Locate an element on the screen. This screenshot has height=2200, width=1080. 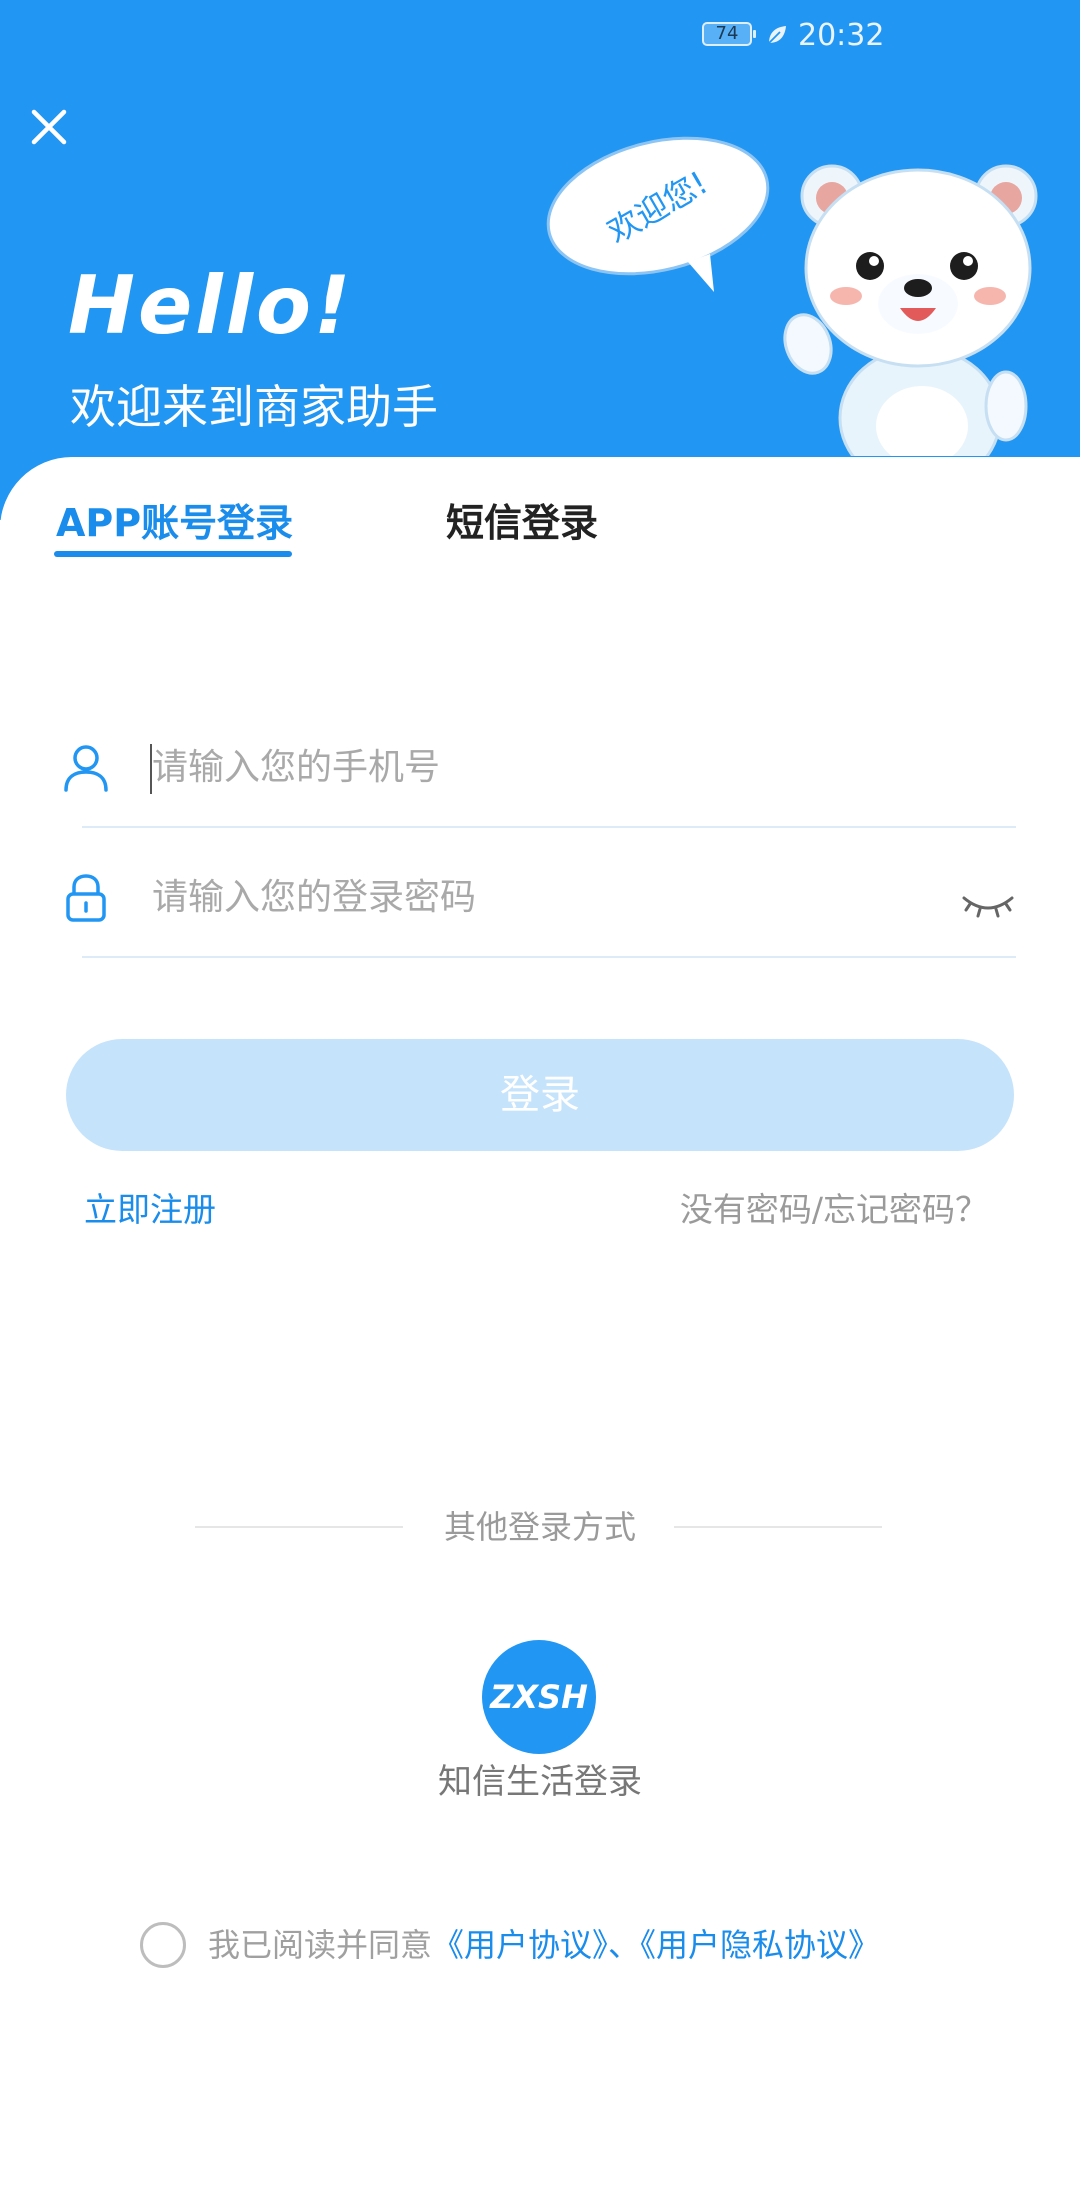
phone-divider is located at coordinates (549, 827).